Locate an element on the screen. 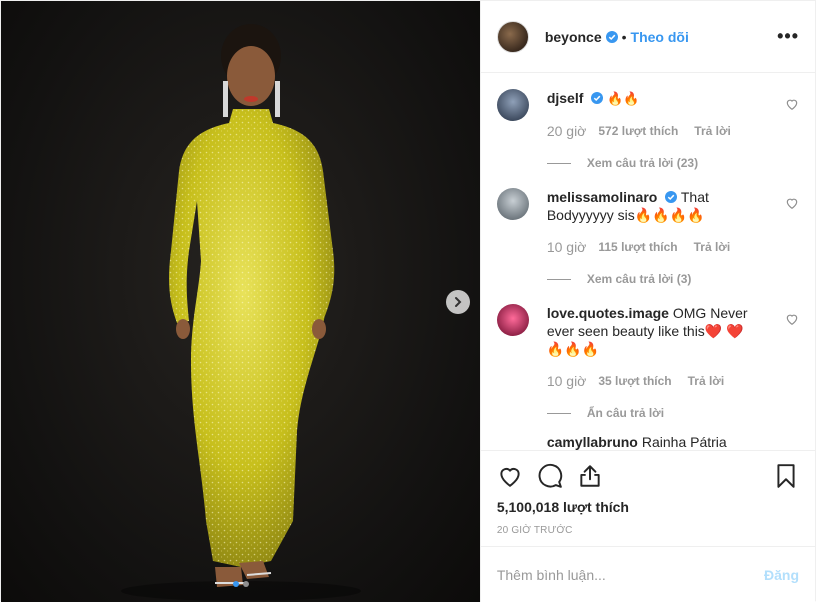 The width and height of the screenshot is (816, 602). post-header: beyonce • Theo dõi ••• is located at coordinates (647, 37).